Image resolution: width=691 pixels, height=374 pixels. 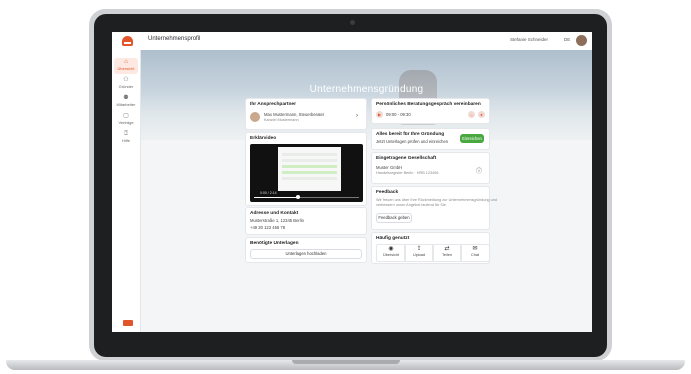 What do you see at coordinates (309, 169) in the screenshot?
I see `video-frame` at bounding box center [309, 169].